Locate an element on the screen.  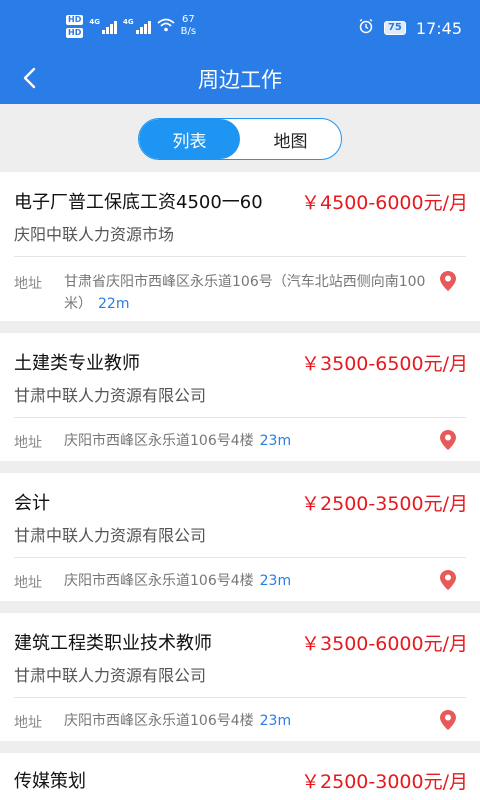
company-name: 庆阳中联人力资源市场 is located at coordinates (94, 234).